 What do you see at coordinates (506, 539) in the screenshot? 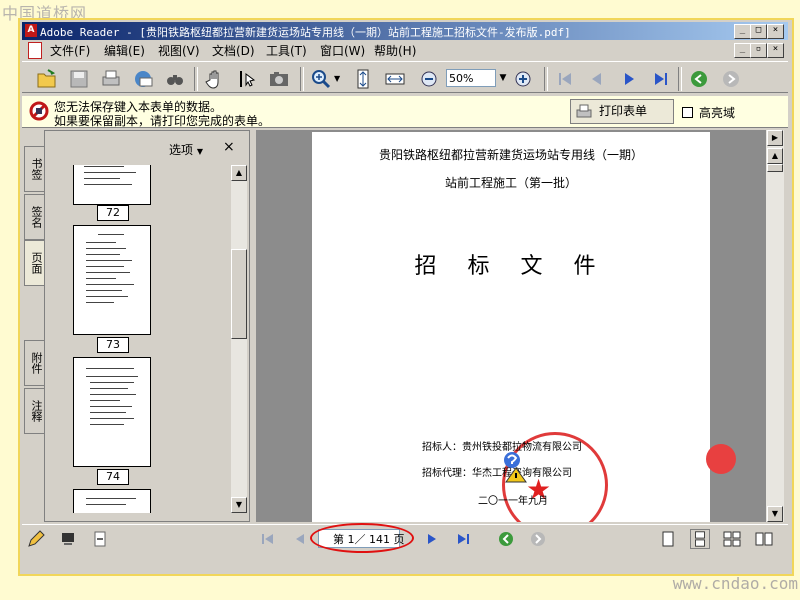
I see `status-back-icon` at bounding box center [506, 539].